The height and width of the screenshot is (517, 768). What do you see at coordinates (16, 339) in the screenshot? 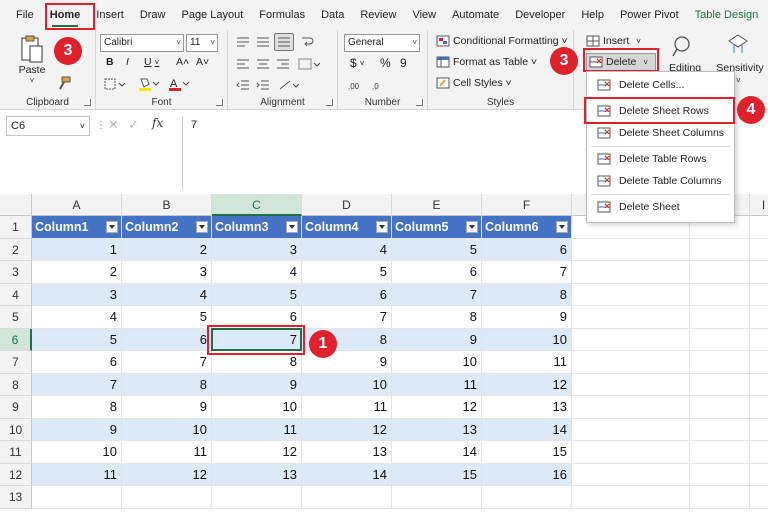
I see `row-header-6: 6` at bounding box center [16, 339].